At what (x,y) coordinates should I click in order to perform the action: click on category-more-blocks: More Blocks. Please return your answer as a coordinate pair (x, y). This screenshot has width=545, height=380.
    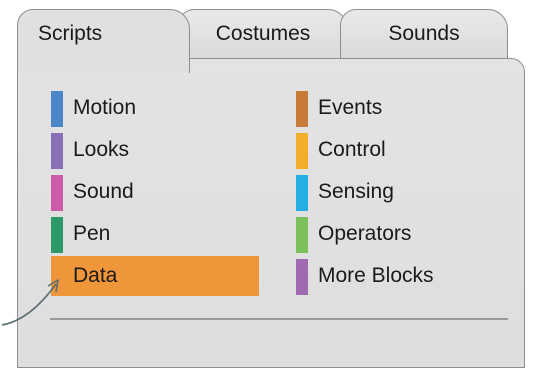
    Looking at the image, I should click on (396, 276).